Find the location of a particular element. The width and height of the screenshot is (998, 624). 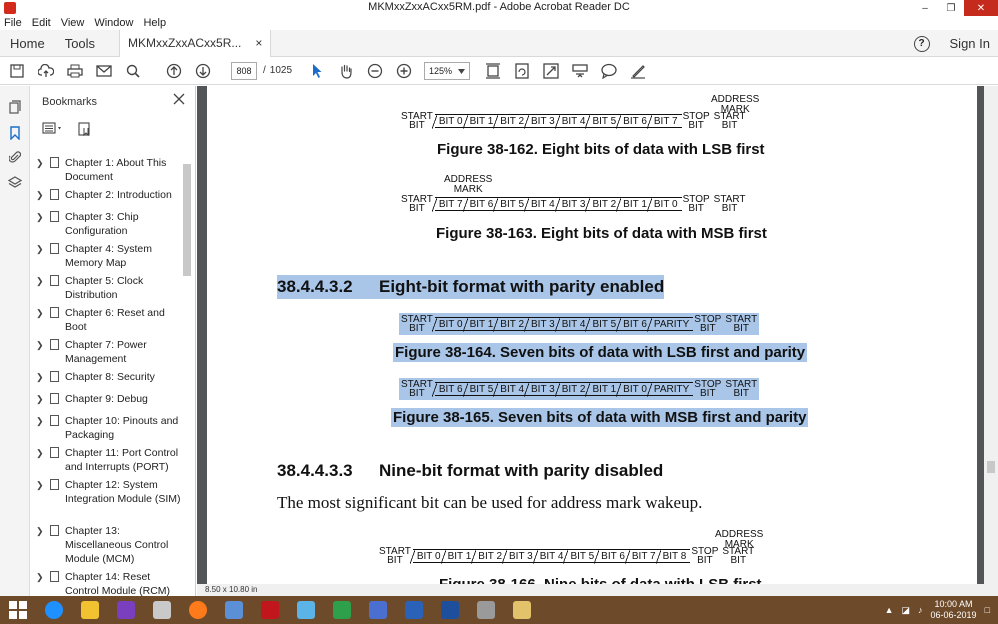

rotate-icon is located at coordinates (522, 71).